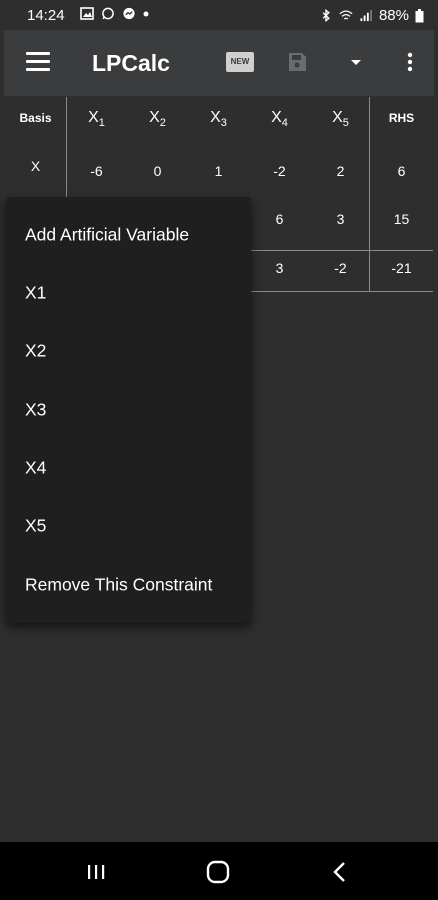  What do you see at coordinates (218, 119) in the screenshot?
I see `var-header-x3: X3` at bounding box center [218, 119].